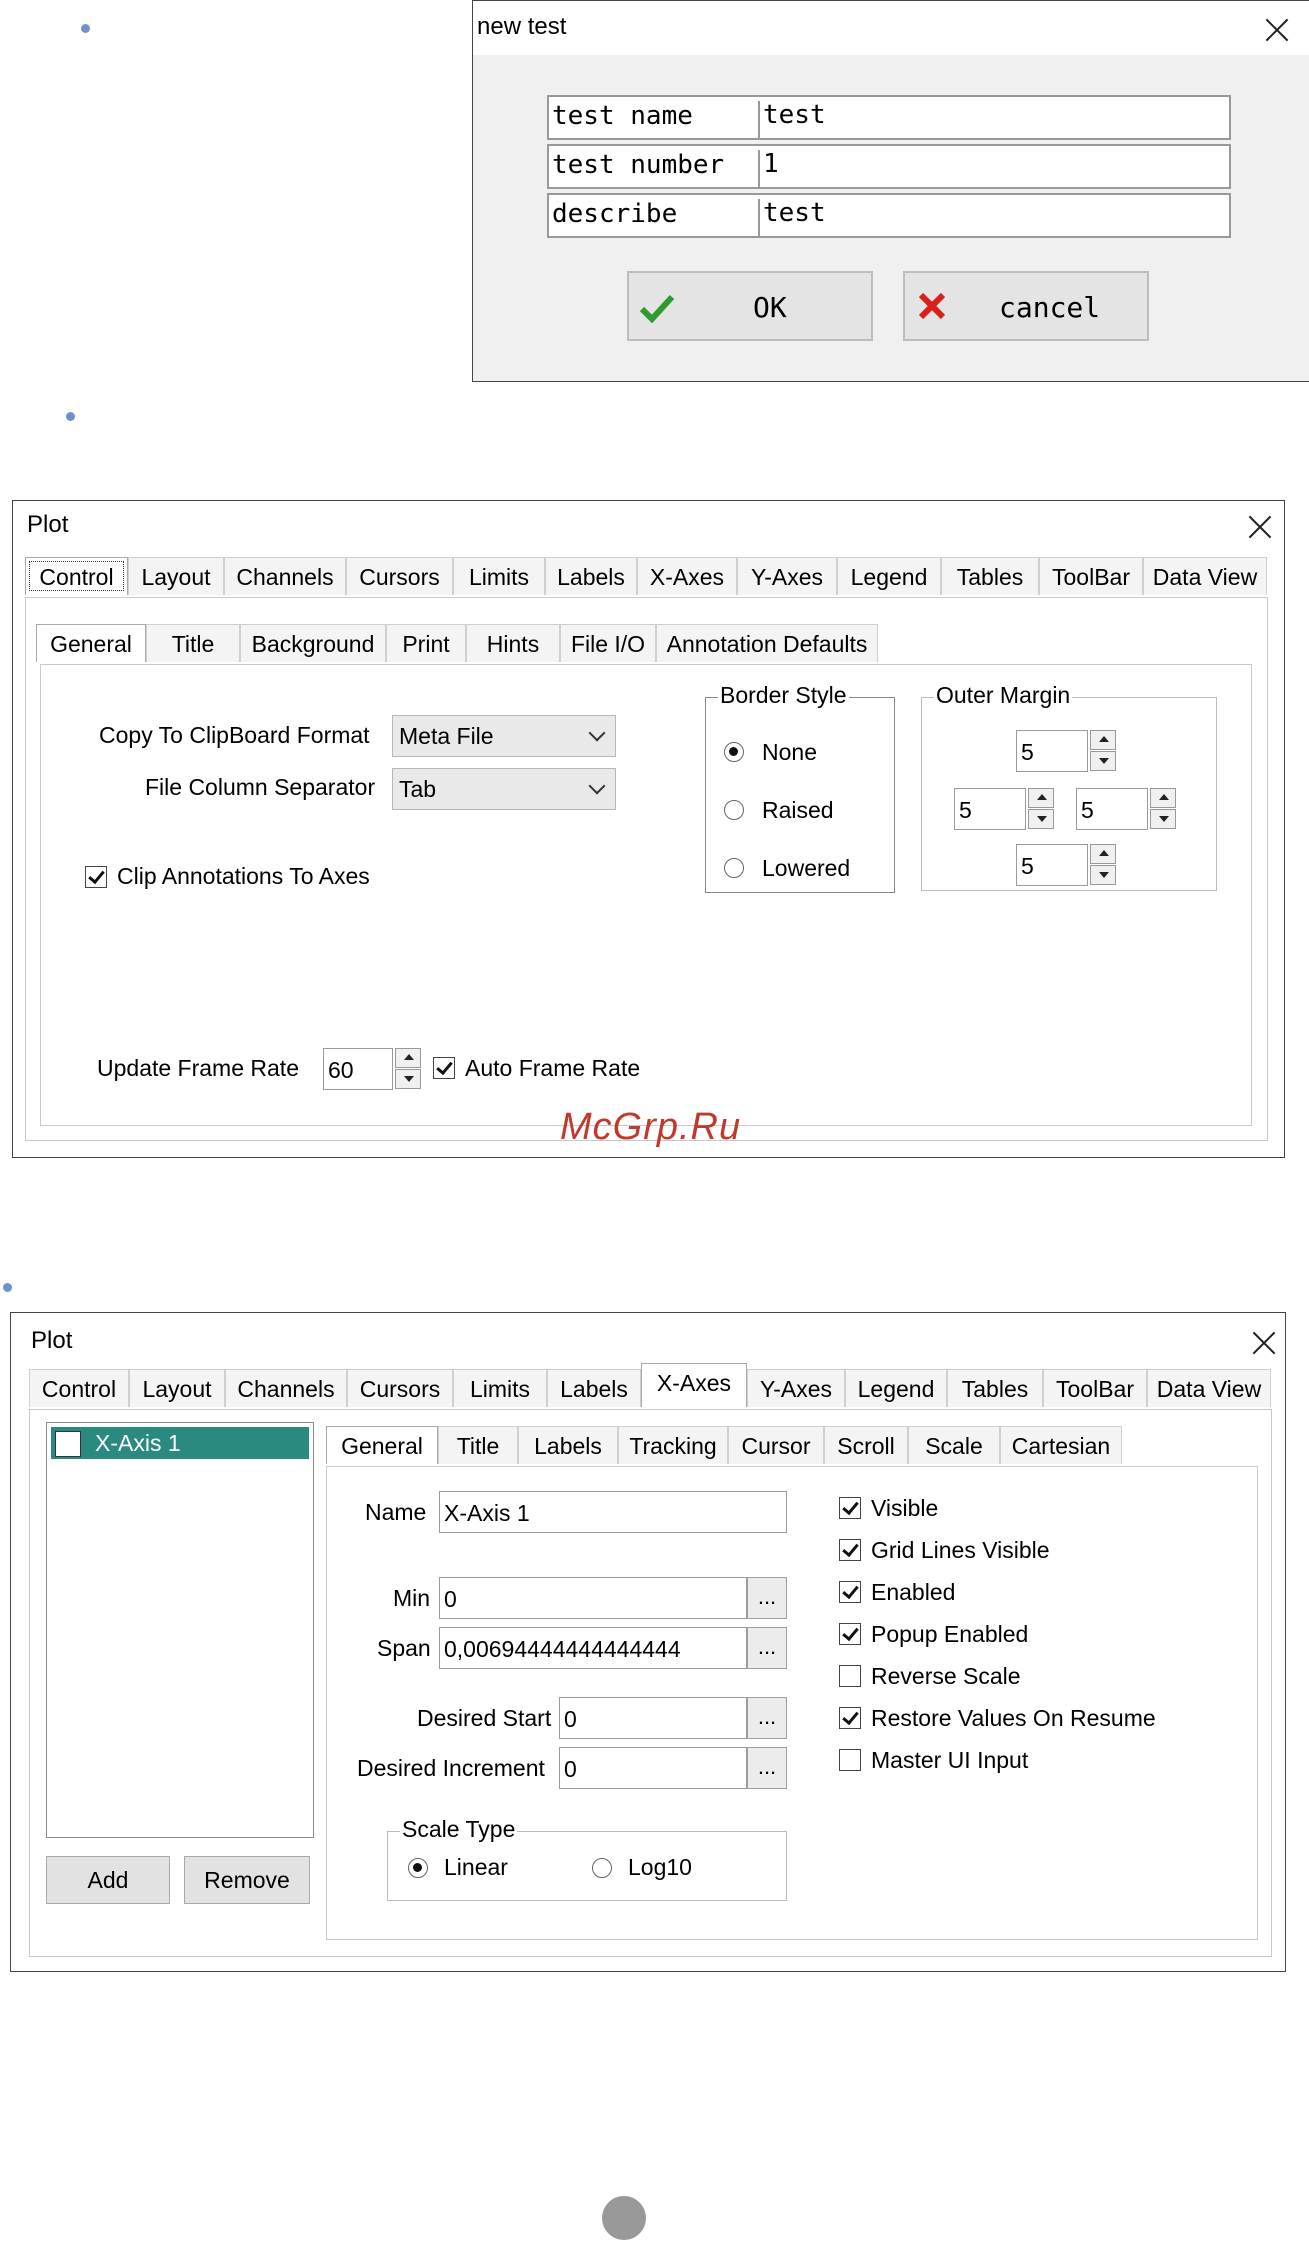 This screenshot has width=1309, height=2258. I want to click on desired-start-input: 0, so click(653, 1718).